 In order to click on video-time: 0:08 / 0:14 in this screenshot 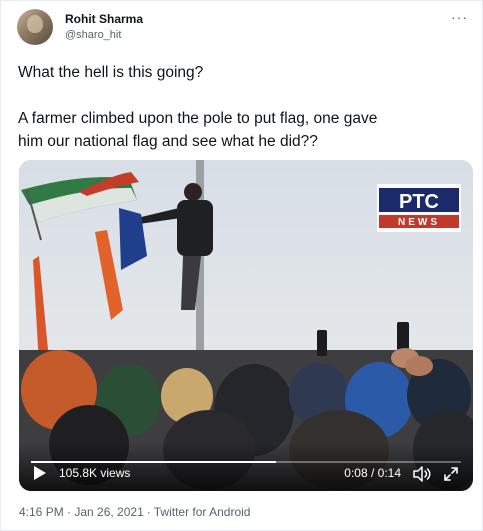, I will do `click(372, 473)`.